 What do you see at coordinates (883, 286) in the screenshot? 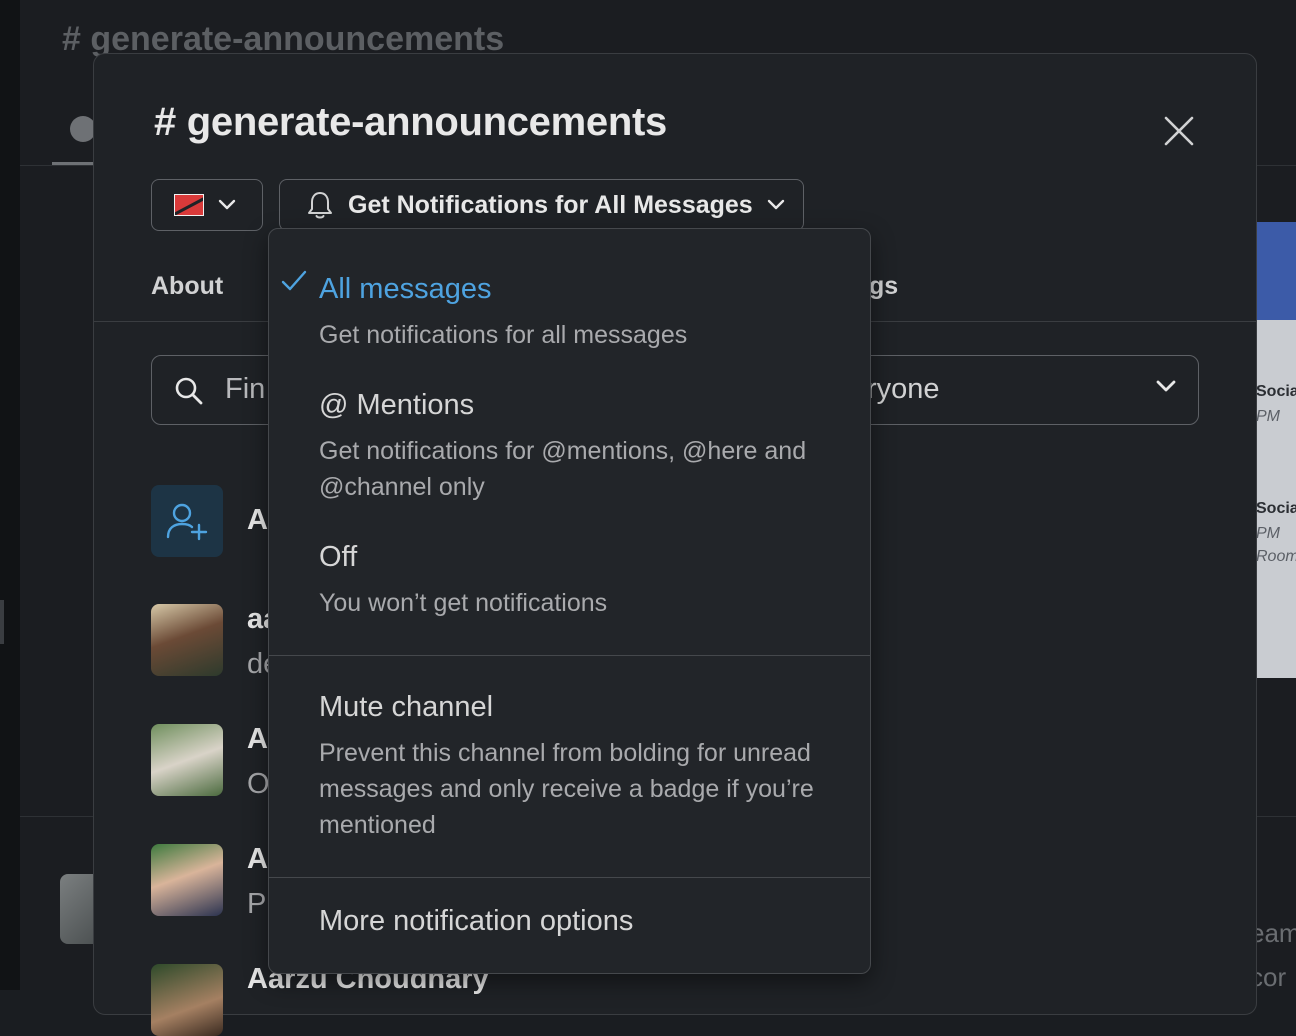
I see `tab-settings: gs` at bounding box center [883, 286].